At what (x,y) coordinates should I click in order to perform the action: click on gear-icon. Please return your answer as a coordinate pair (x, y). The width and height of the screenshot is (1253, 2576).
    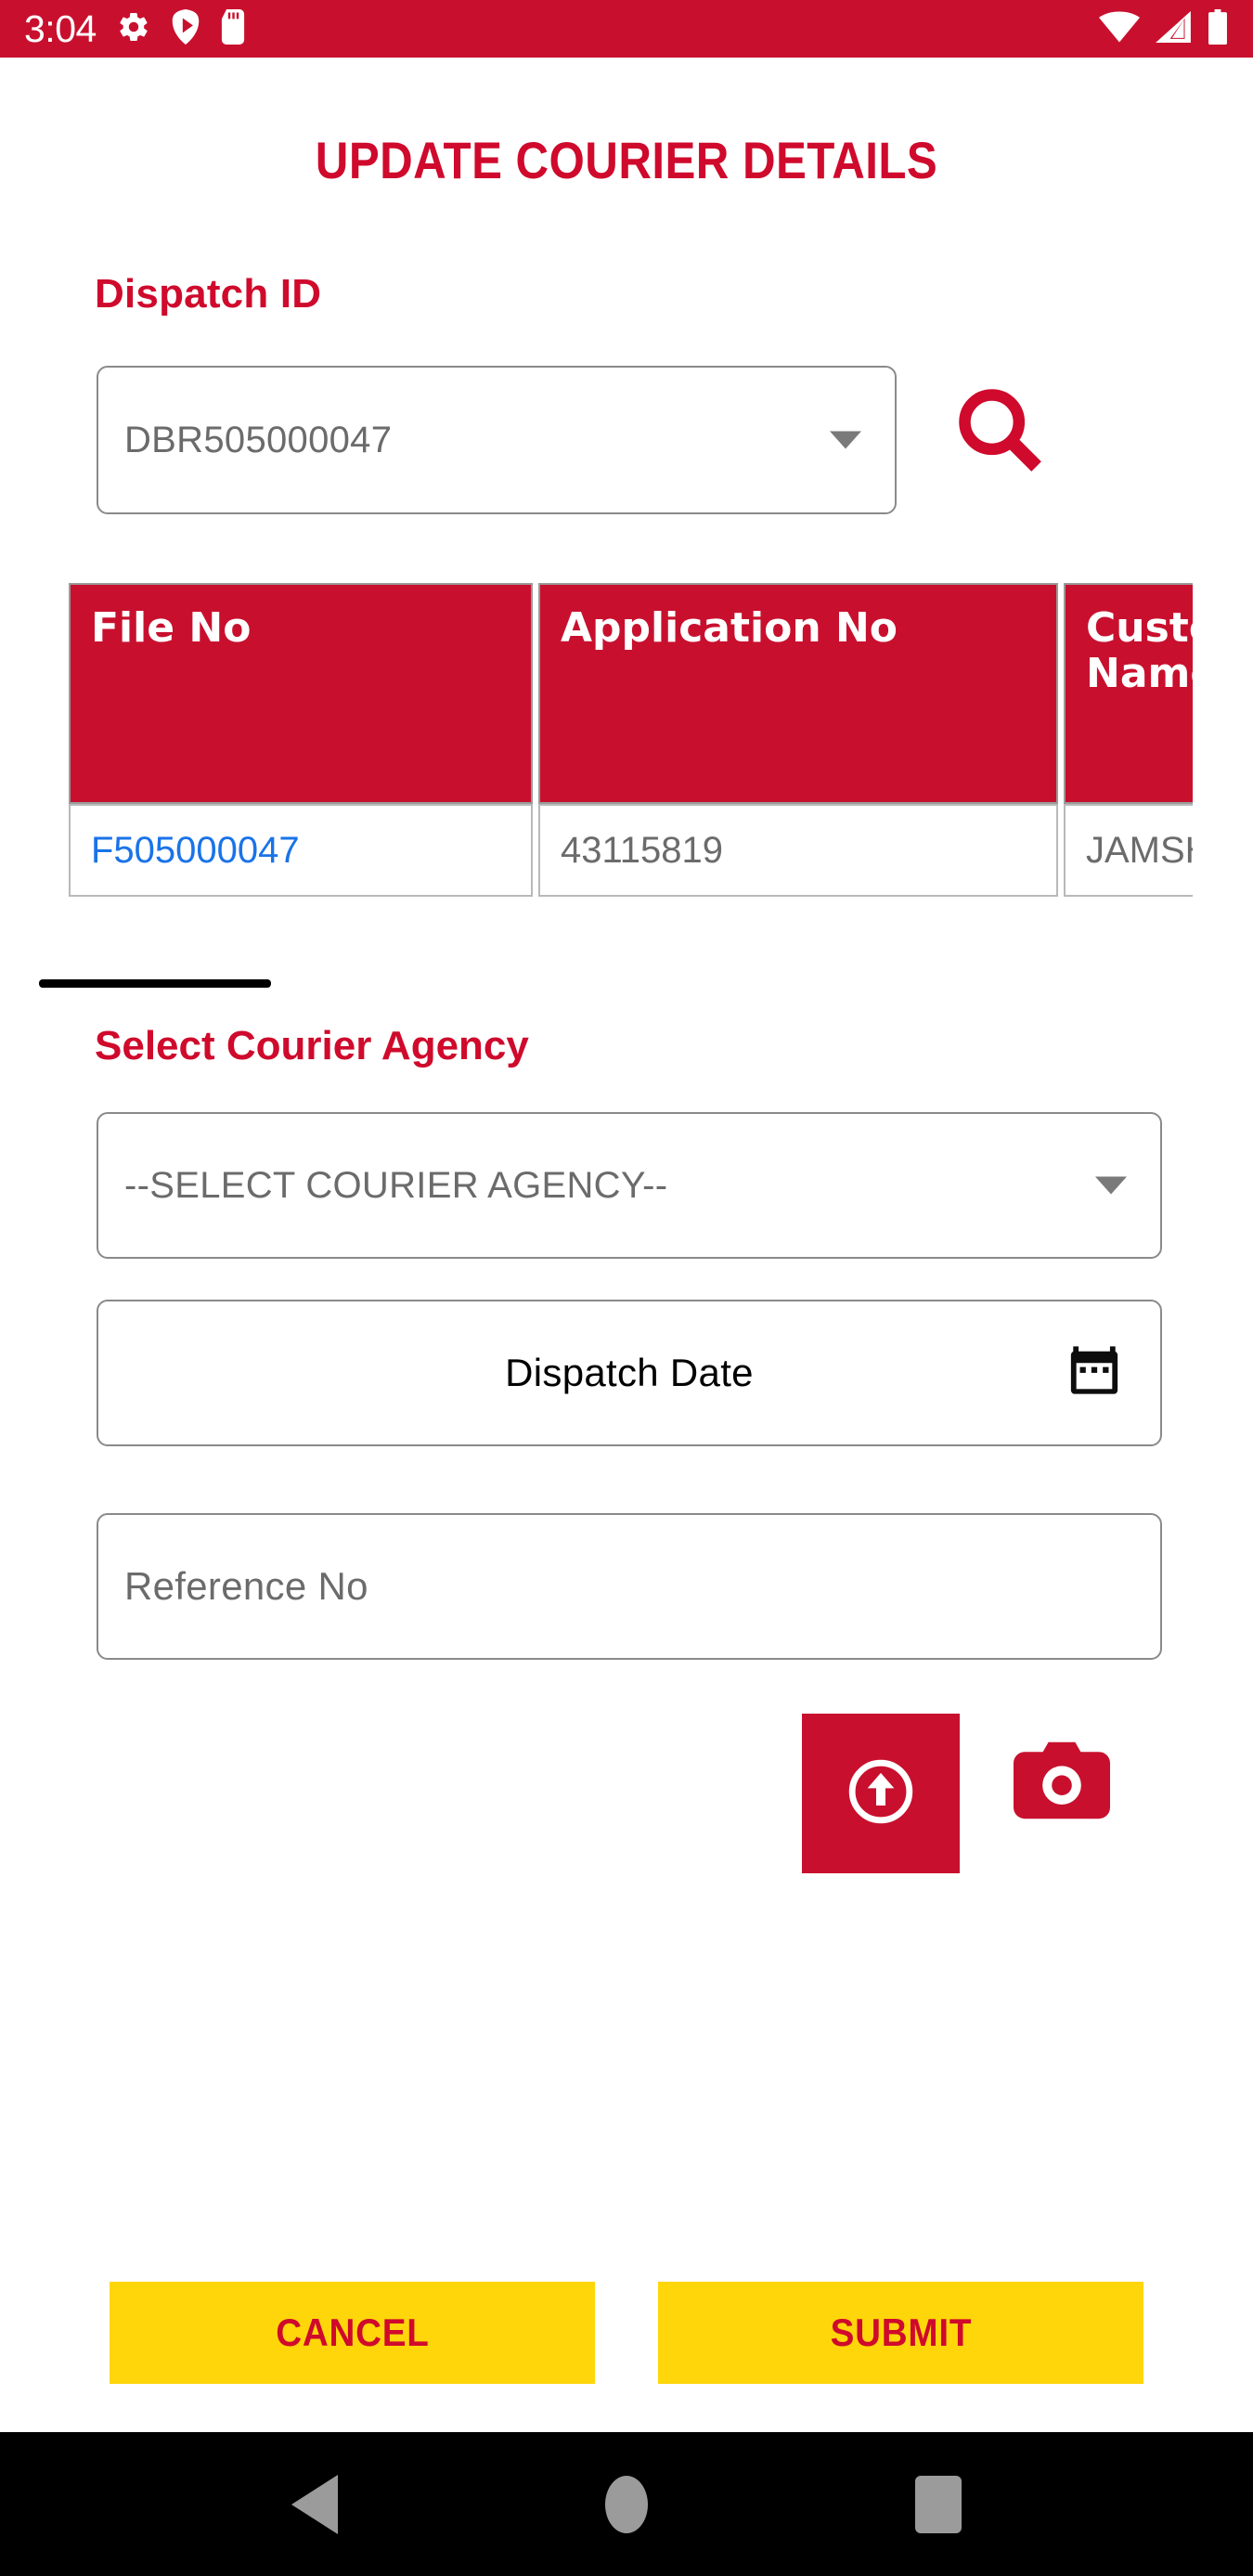
    Looking at the image, I should click on (133, 29).